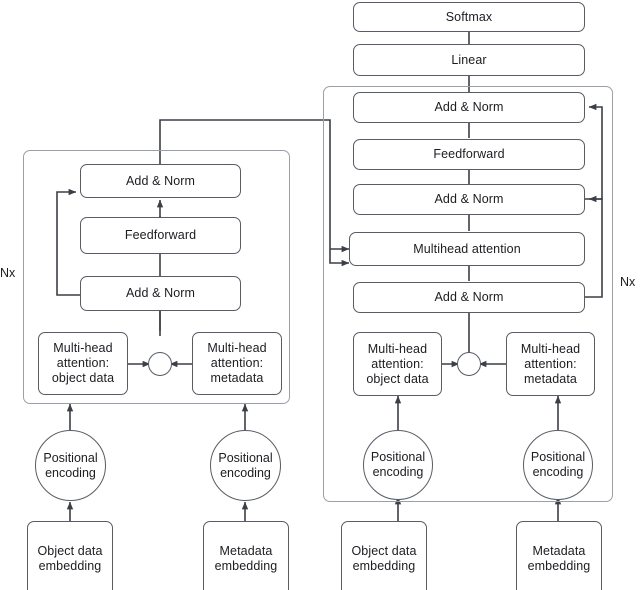  I want to click on decoder-multihead-attention-object-data: Multi-head attention: object data, so click(397, 364).